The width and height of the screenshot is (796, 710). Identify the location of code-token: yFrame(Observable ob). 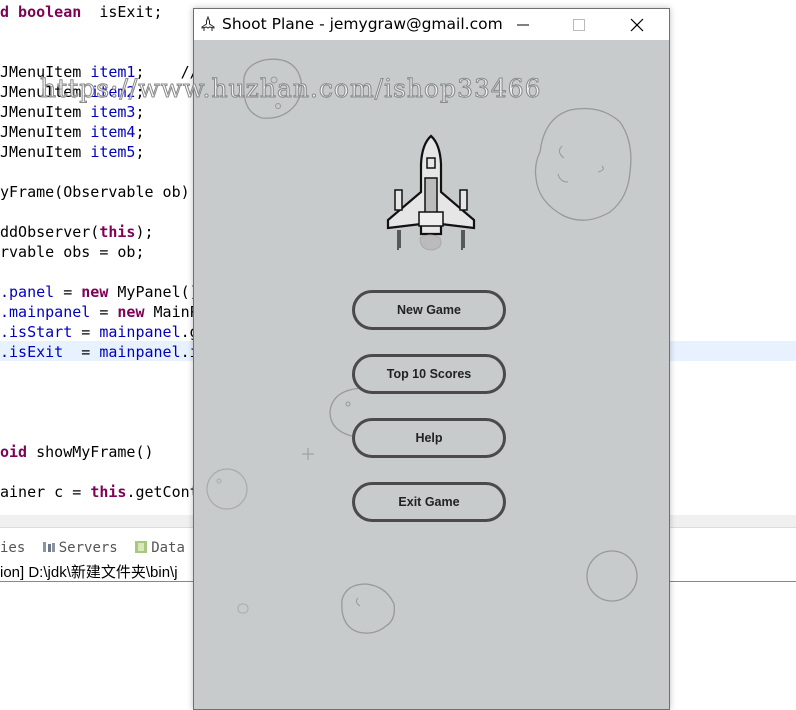
(95, 192).